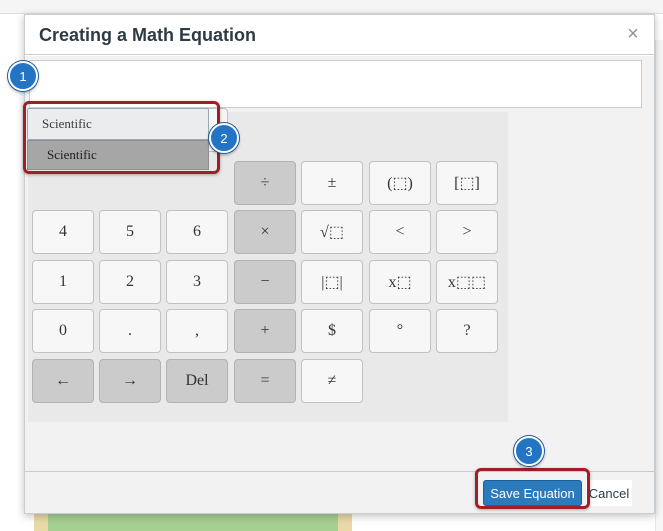 Image resolution: width=663 pixels, height=531 pixels. I want to click on key-equals: =, so click(265, 381).